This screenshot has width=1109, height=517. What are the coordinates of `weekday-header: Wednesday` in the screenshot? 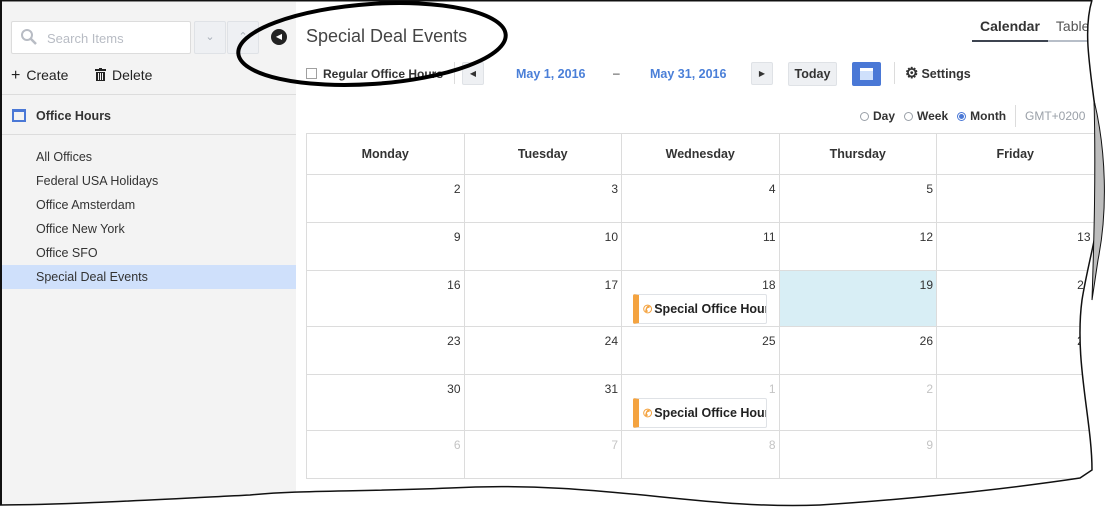 It's located at (701, 154).